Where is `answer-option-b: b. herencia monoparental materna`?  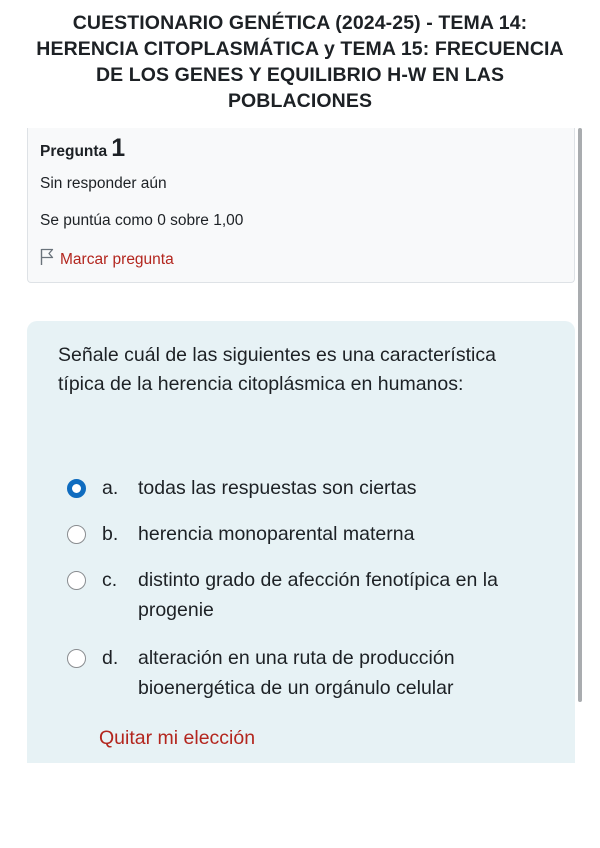
answer-option-b: b. herencia monoparental materna is located at coordinates (302, 534).